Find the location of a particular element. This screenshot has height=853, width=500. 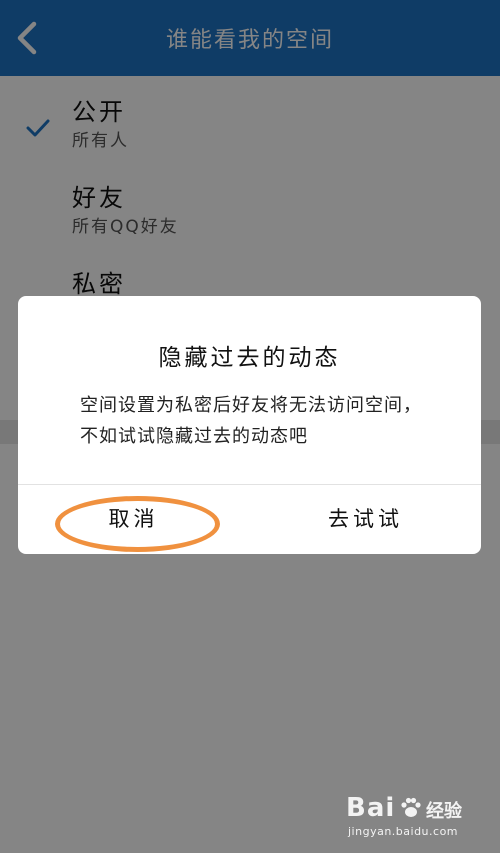

paw-icon is located at coordinates (411, 807).